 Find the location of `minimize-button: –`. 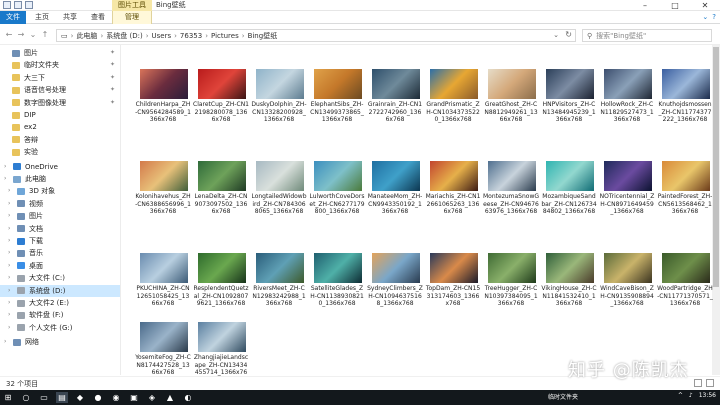

minimize-button: – is located at coordinates (645, 5).